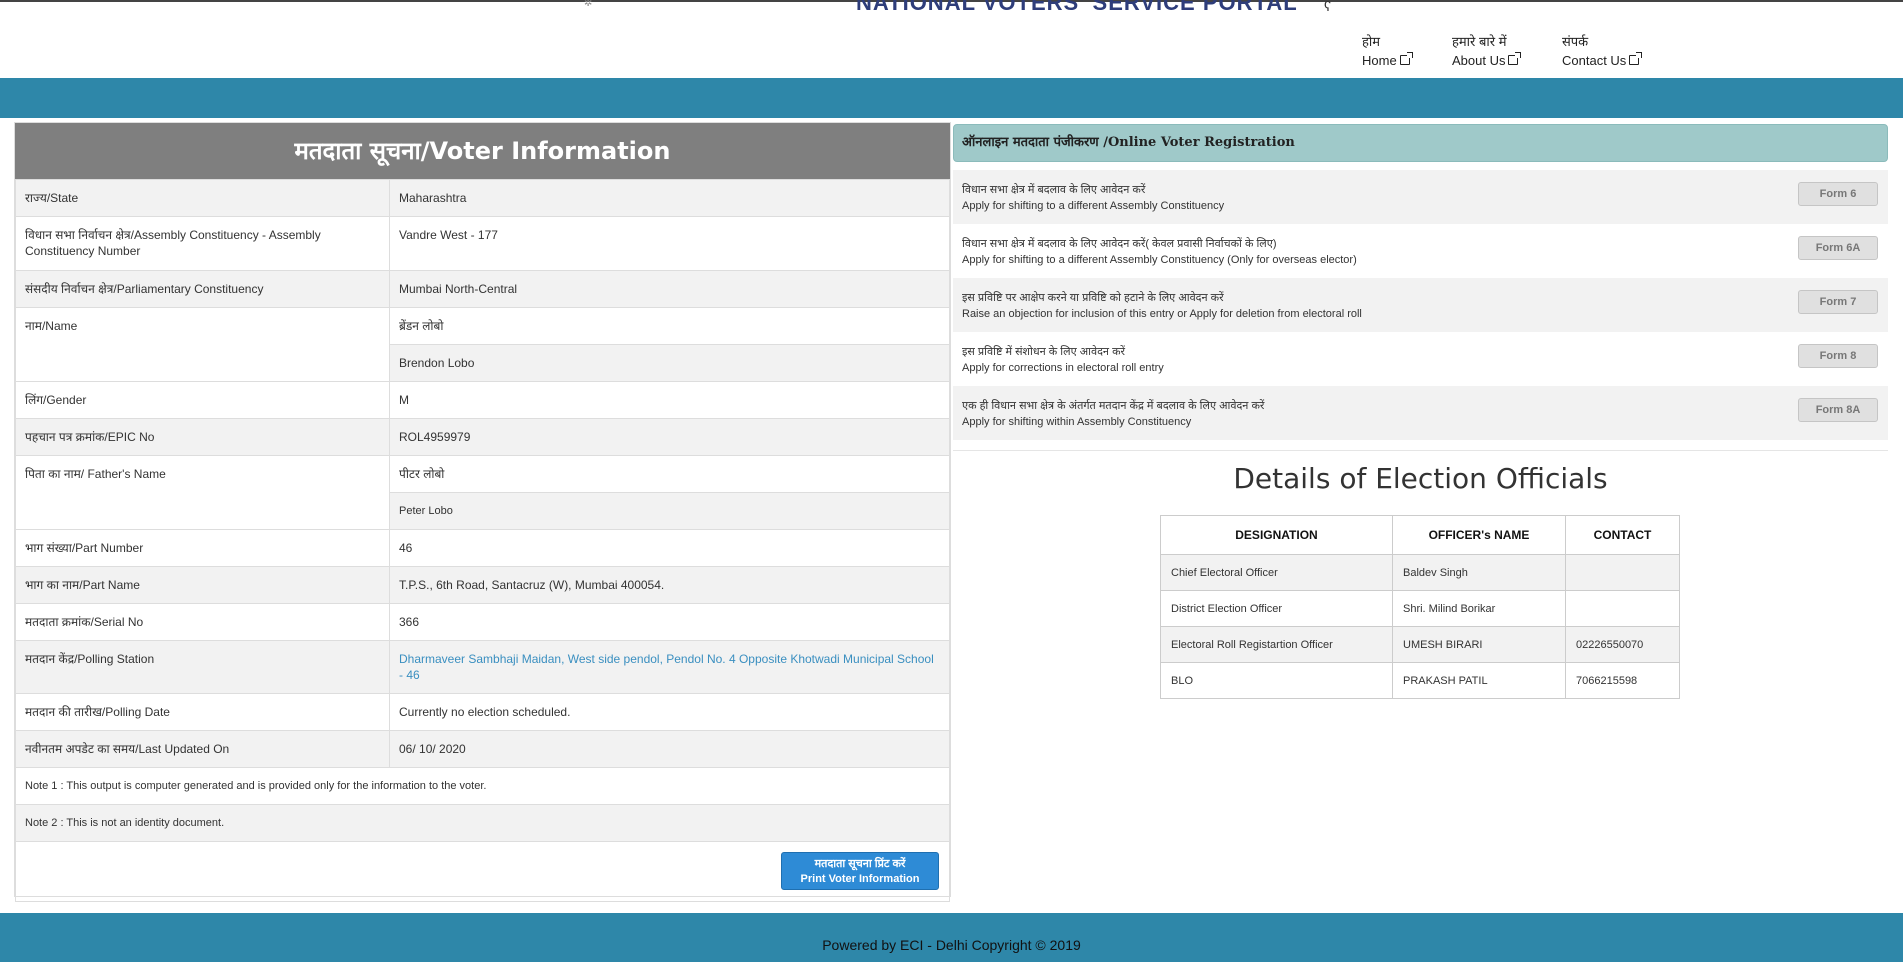  I want to click on table-row: Chief Electoral Officer Baldev Singh, so click(1420, 572).